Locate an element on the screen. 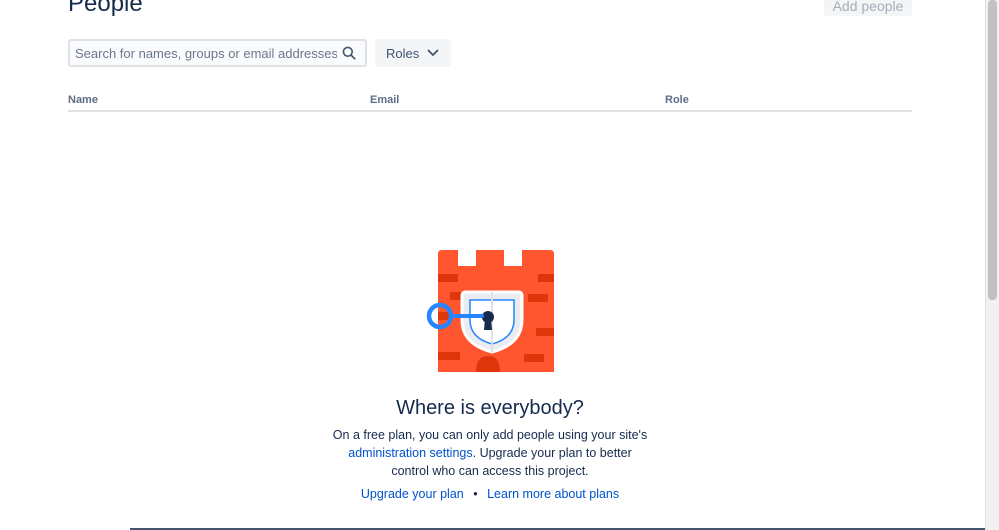 Image resolution: width=999 pixels, height=530 pixels. vertical-scrollbar is located at coordinates (992, 265).